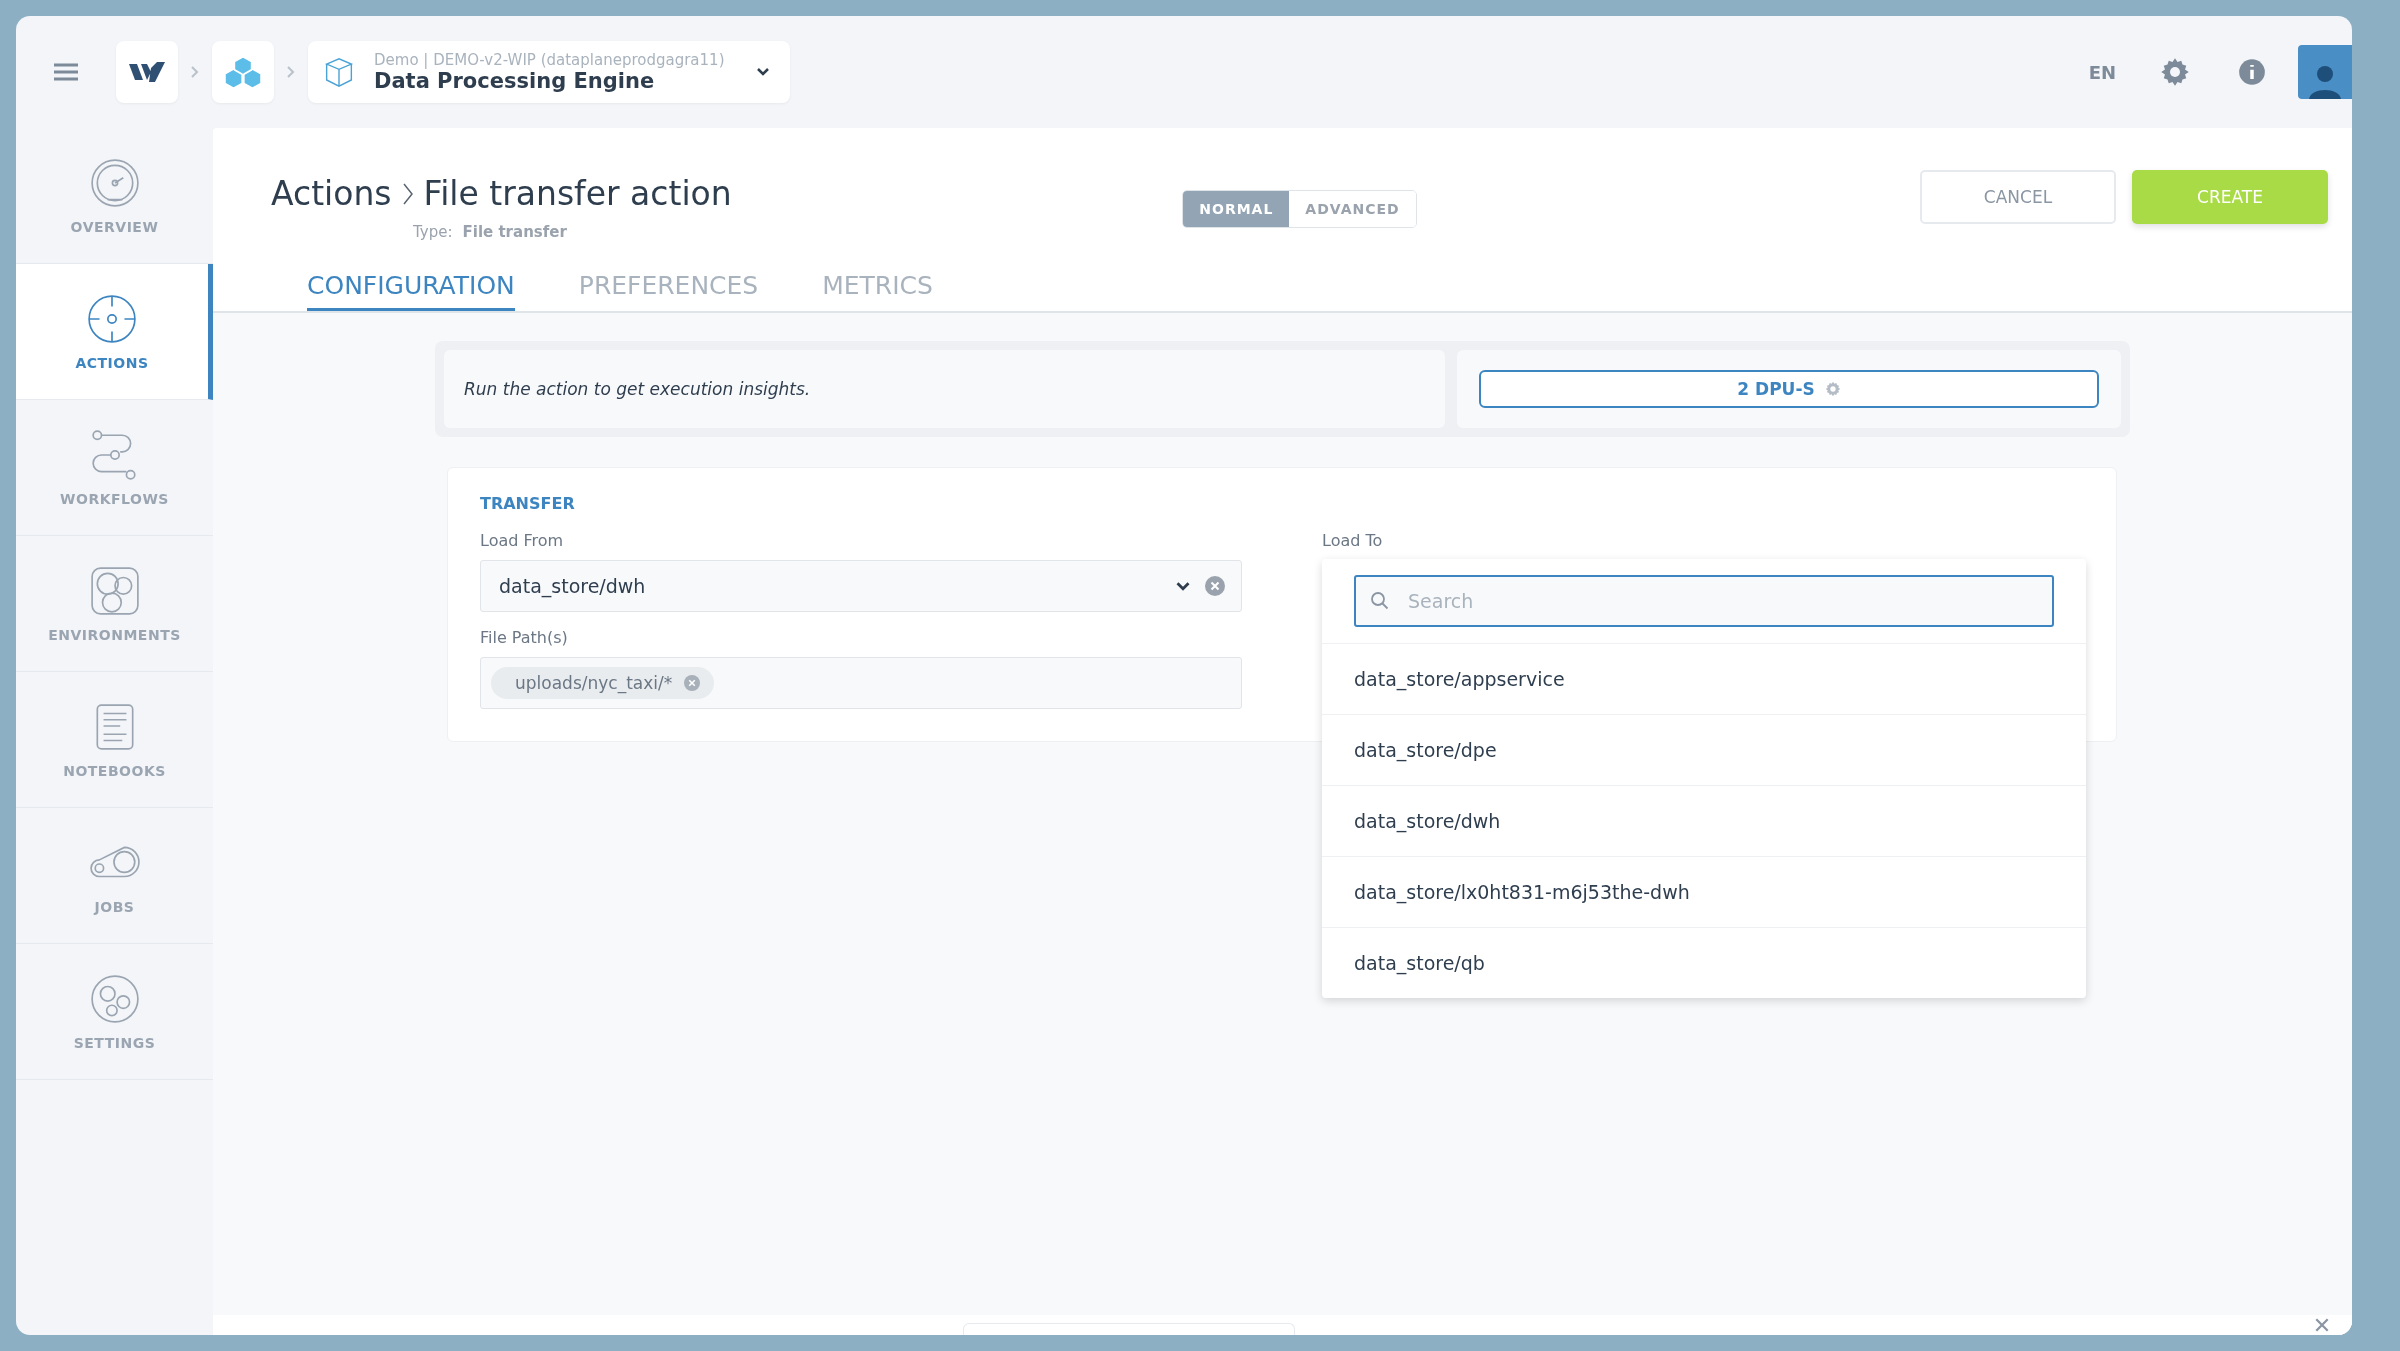 The image size is (2400, 1351). What do you see at coordinates (411, 291) in the screenshot?
I see `tab: CONFIGURATION` at bounding box center [411, 291].